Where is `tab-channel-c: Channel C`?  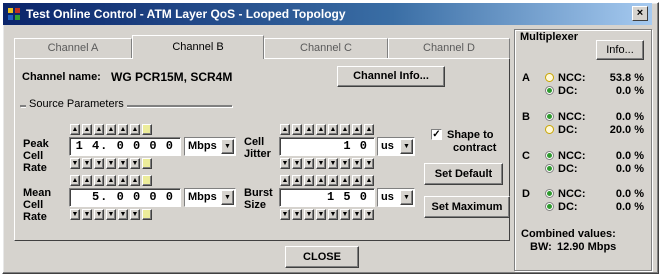 tab-channel-c: Channel C is located at coordinates (326, 48).